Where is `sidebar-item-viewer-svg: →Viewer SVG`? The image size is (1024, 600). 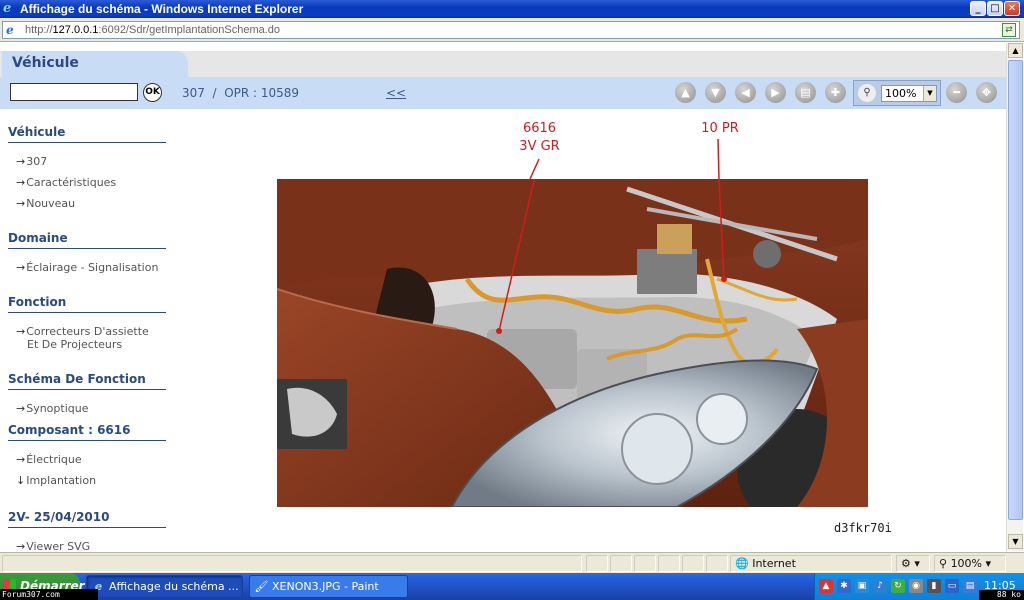 sidebar-item-viewer-svg: →Viewer SVG is located at coordinates (53, 545).